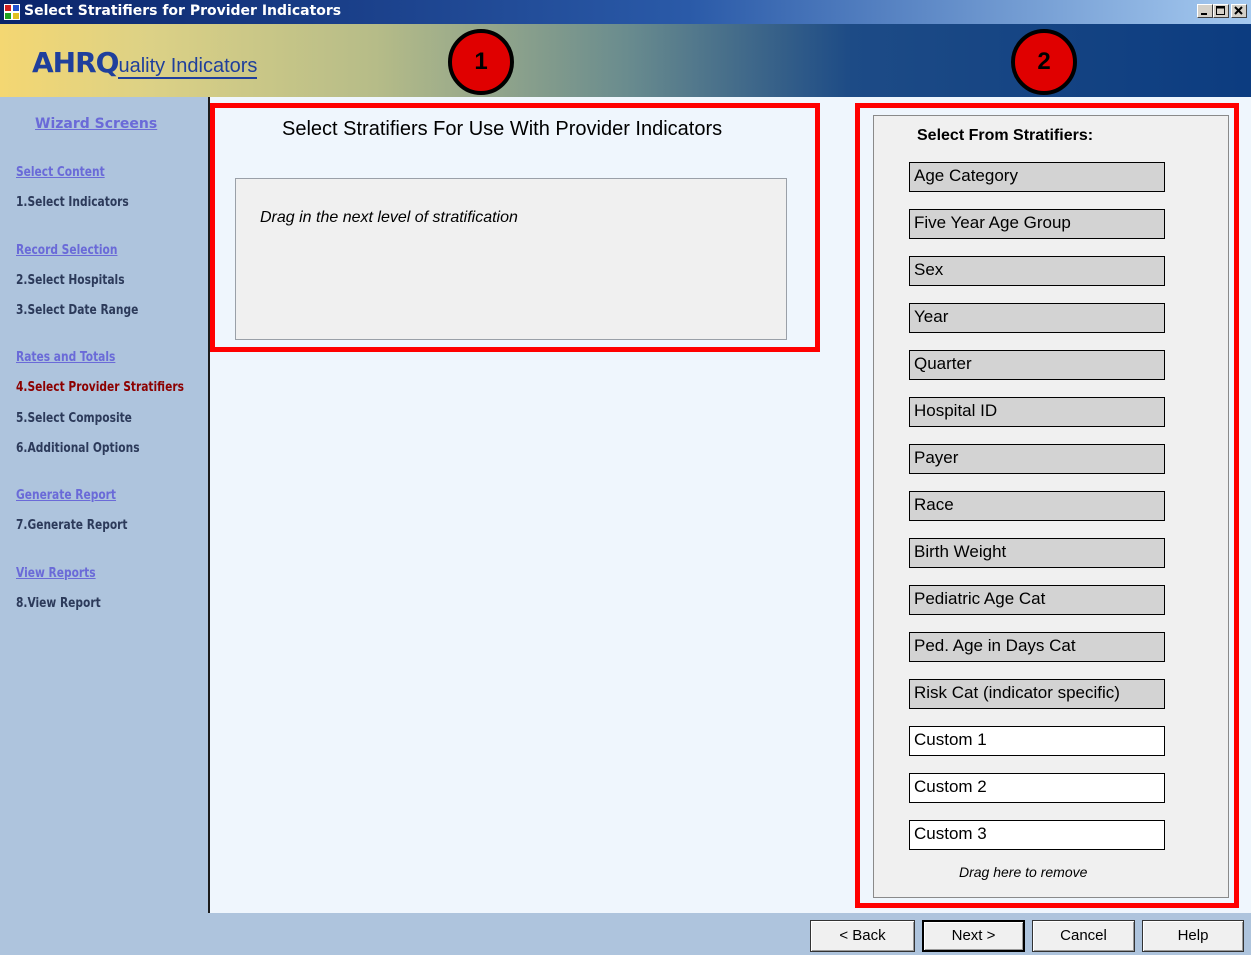  Describe the element at coordinates (70, 280) in the screenshot. I see `nav-item-select-hospitals: 2.Select Hospitals` at that location.